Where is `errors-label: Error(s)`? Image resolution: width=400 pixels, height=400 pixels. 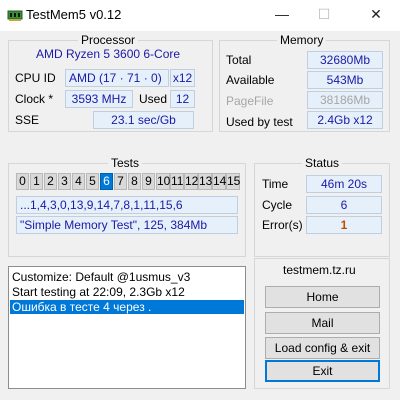
errors-label: Error(s) is located at coordinates (282, 225).